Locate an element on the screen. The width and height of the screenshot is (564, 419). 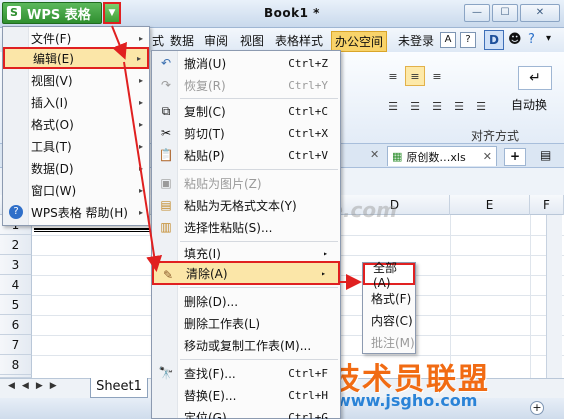
arrow-to-clear is located at coordinates (143, 166).